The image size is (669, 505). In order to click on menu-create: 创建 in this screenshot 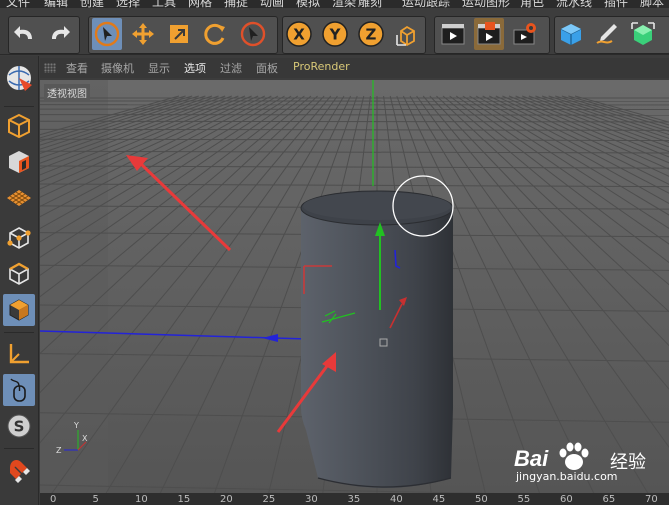, I will do `click(92, 4)`.